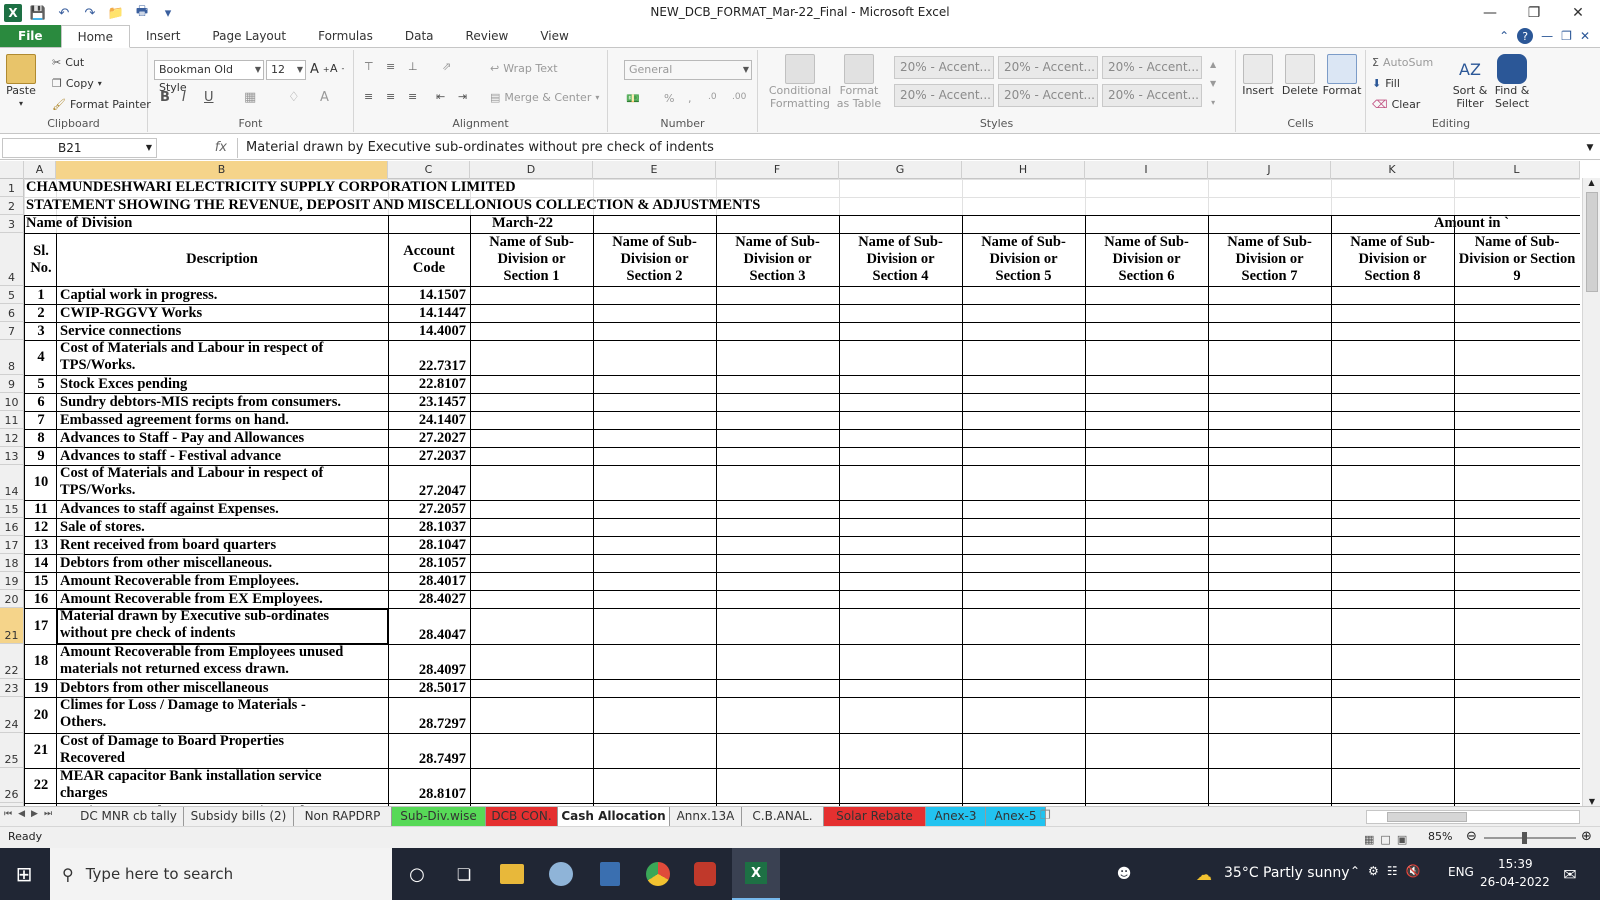  I want to click on sheet-tab: C.B.ANAL., so click(783, 816).